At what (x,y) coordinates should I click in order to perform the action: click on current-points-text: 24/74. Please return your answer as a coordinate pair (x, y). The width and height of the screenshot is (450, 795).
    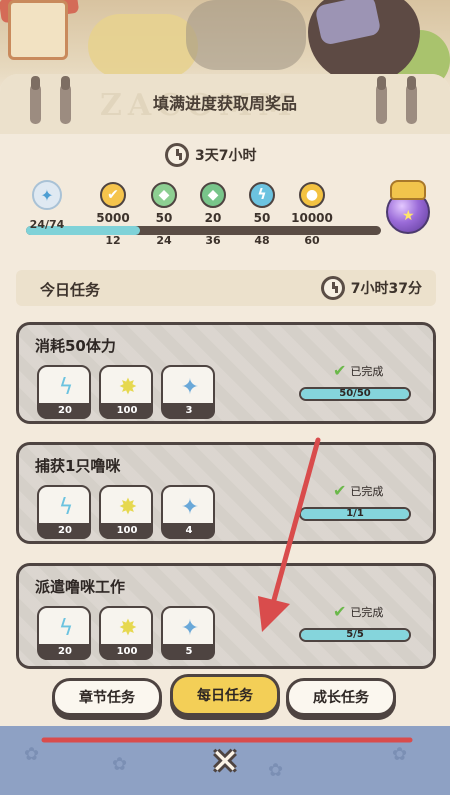
    Looking at the image, I should click on (47, 224).